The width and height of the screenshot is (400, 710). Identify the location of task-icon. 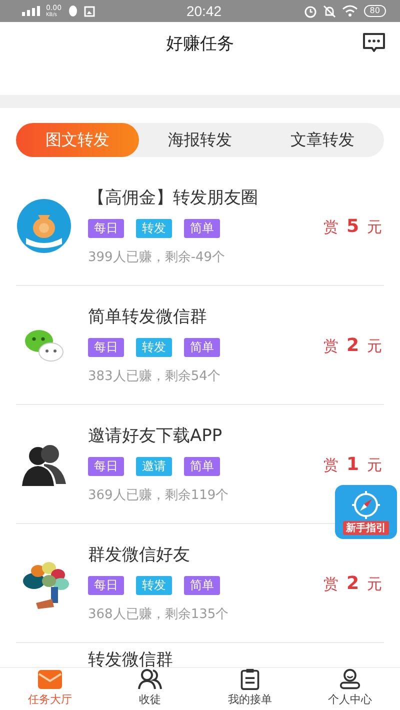
(44, 226).